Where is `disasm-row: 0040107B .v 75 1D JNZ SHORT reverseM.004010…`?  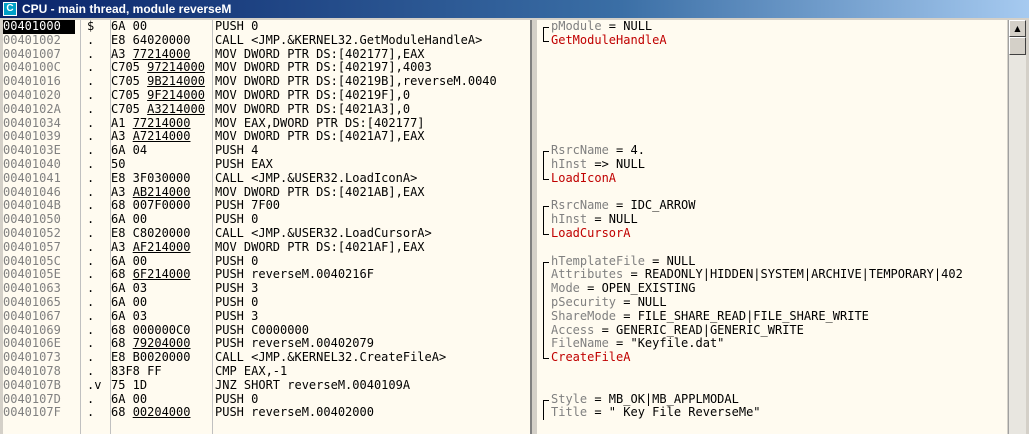 disasm-row: 0040107B .v 75 1D JNZ SHORT reverseM.004010… is located at coordinates (266, 385).